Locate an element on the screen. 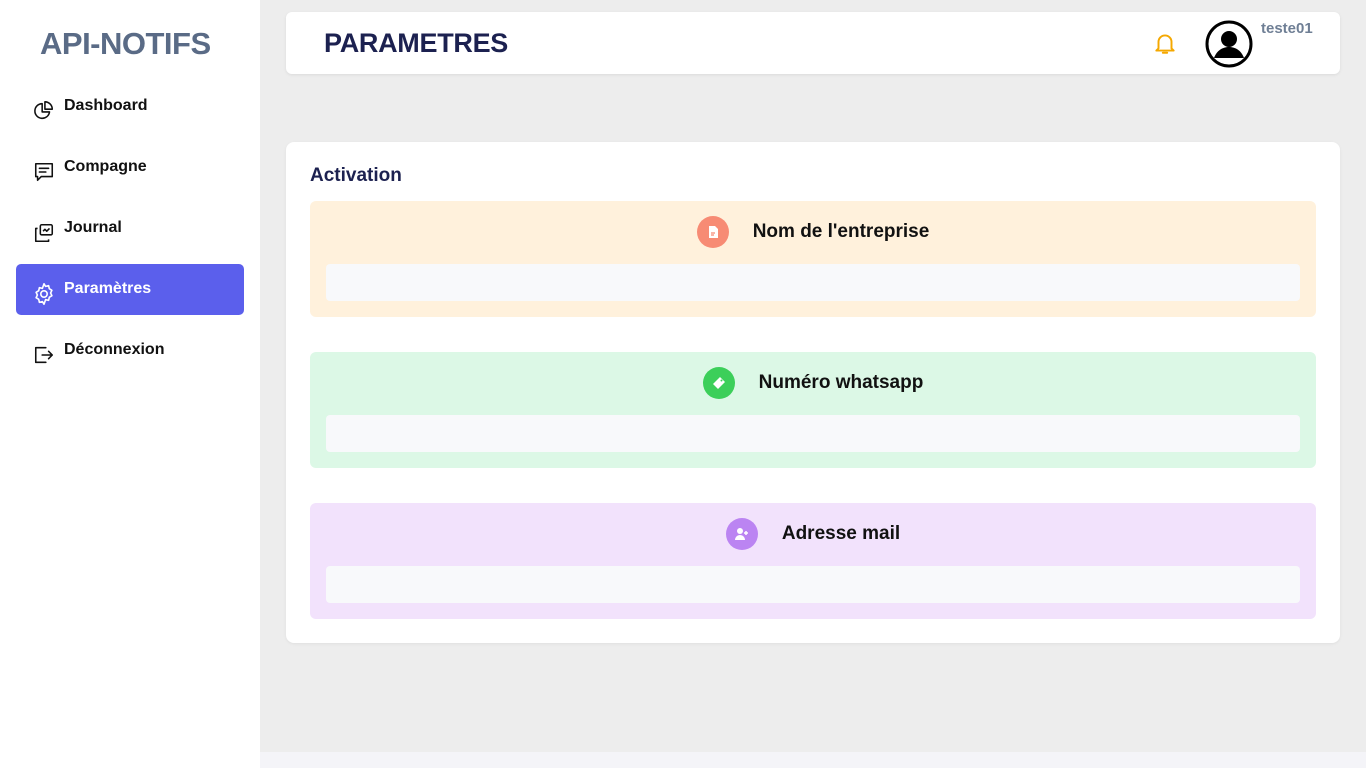  top-bar: PARAMETRES teste01 is located at coordinates (813, 43).